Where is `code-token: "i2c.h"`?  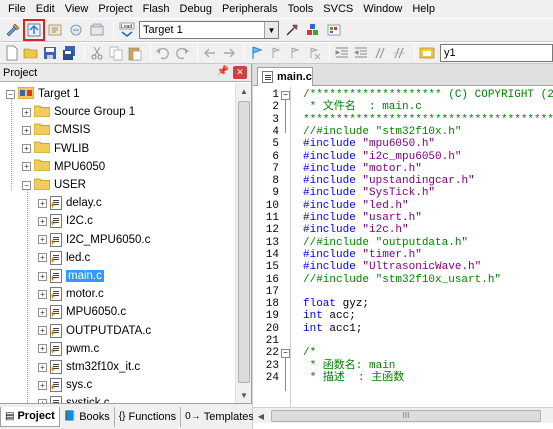
code-token: "i2c.h" is located at coordinates (385, 230).